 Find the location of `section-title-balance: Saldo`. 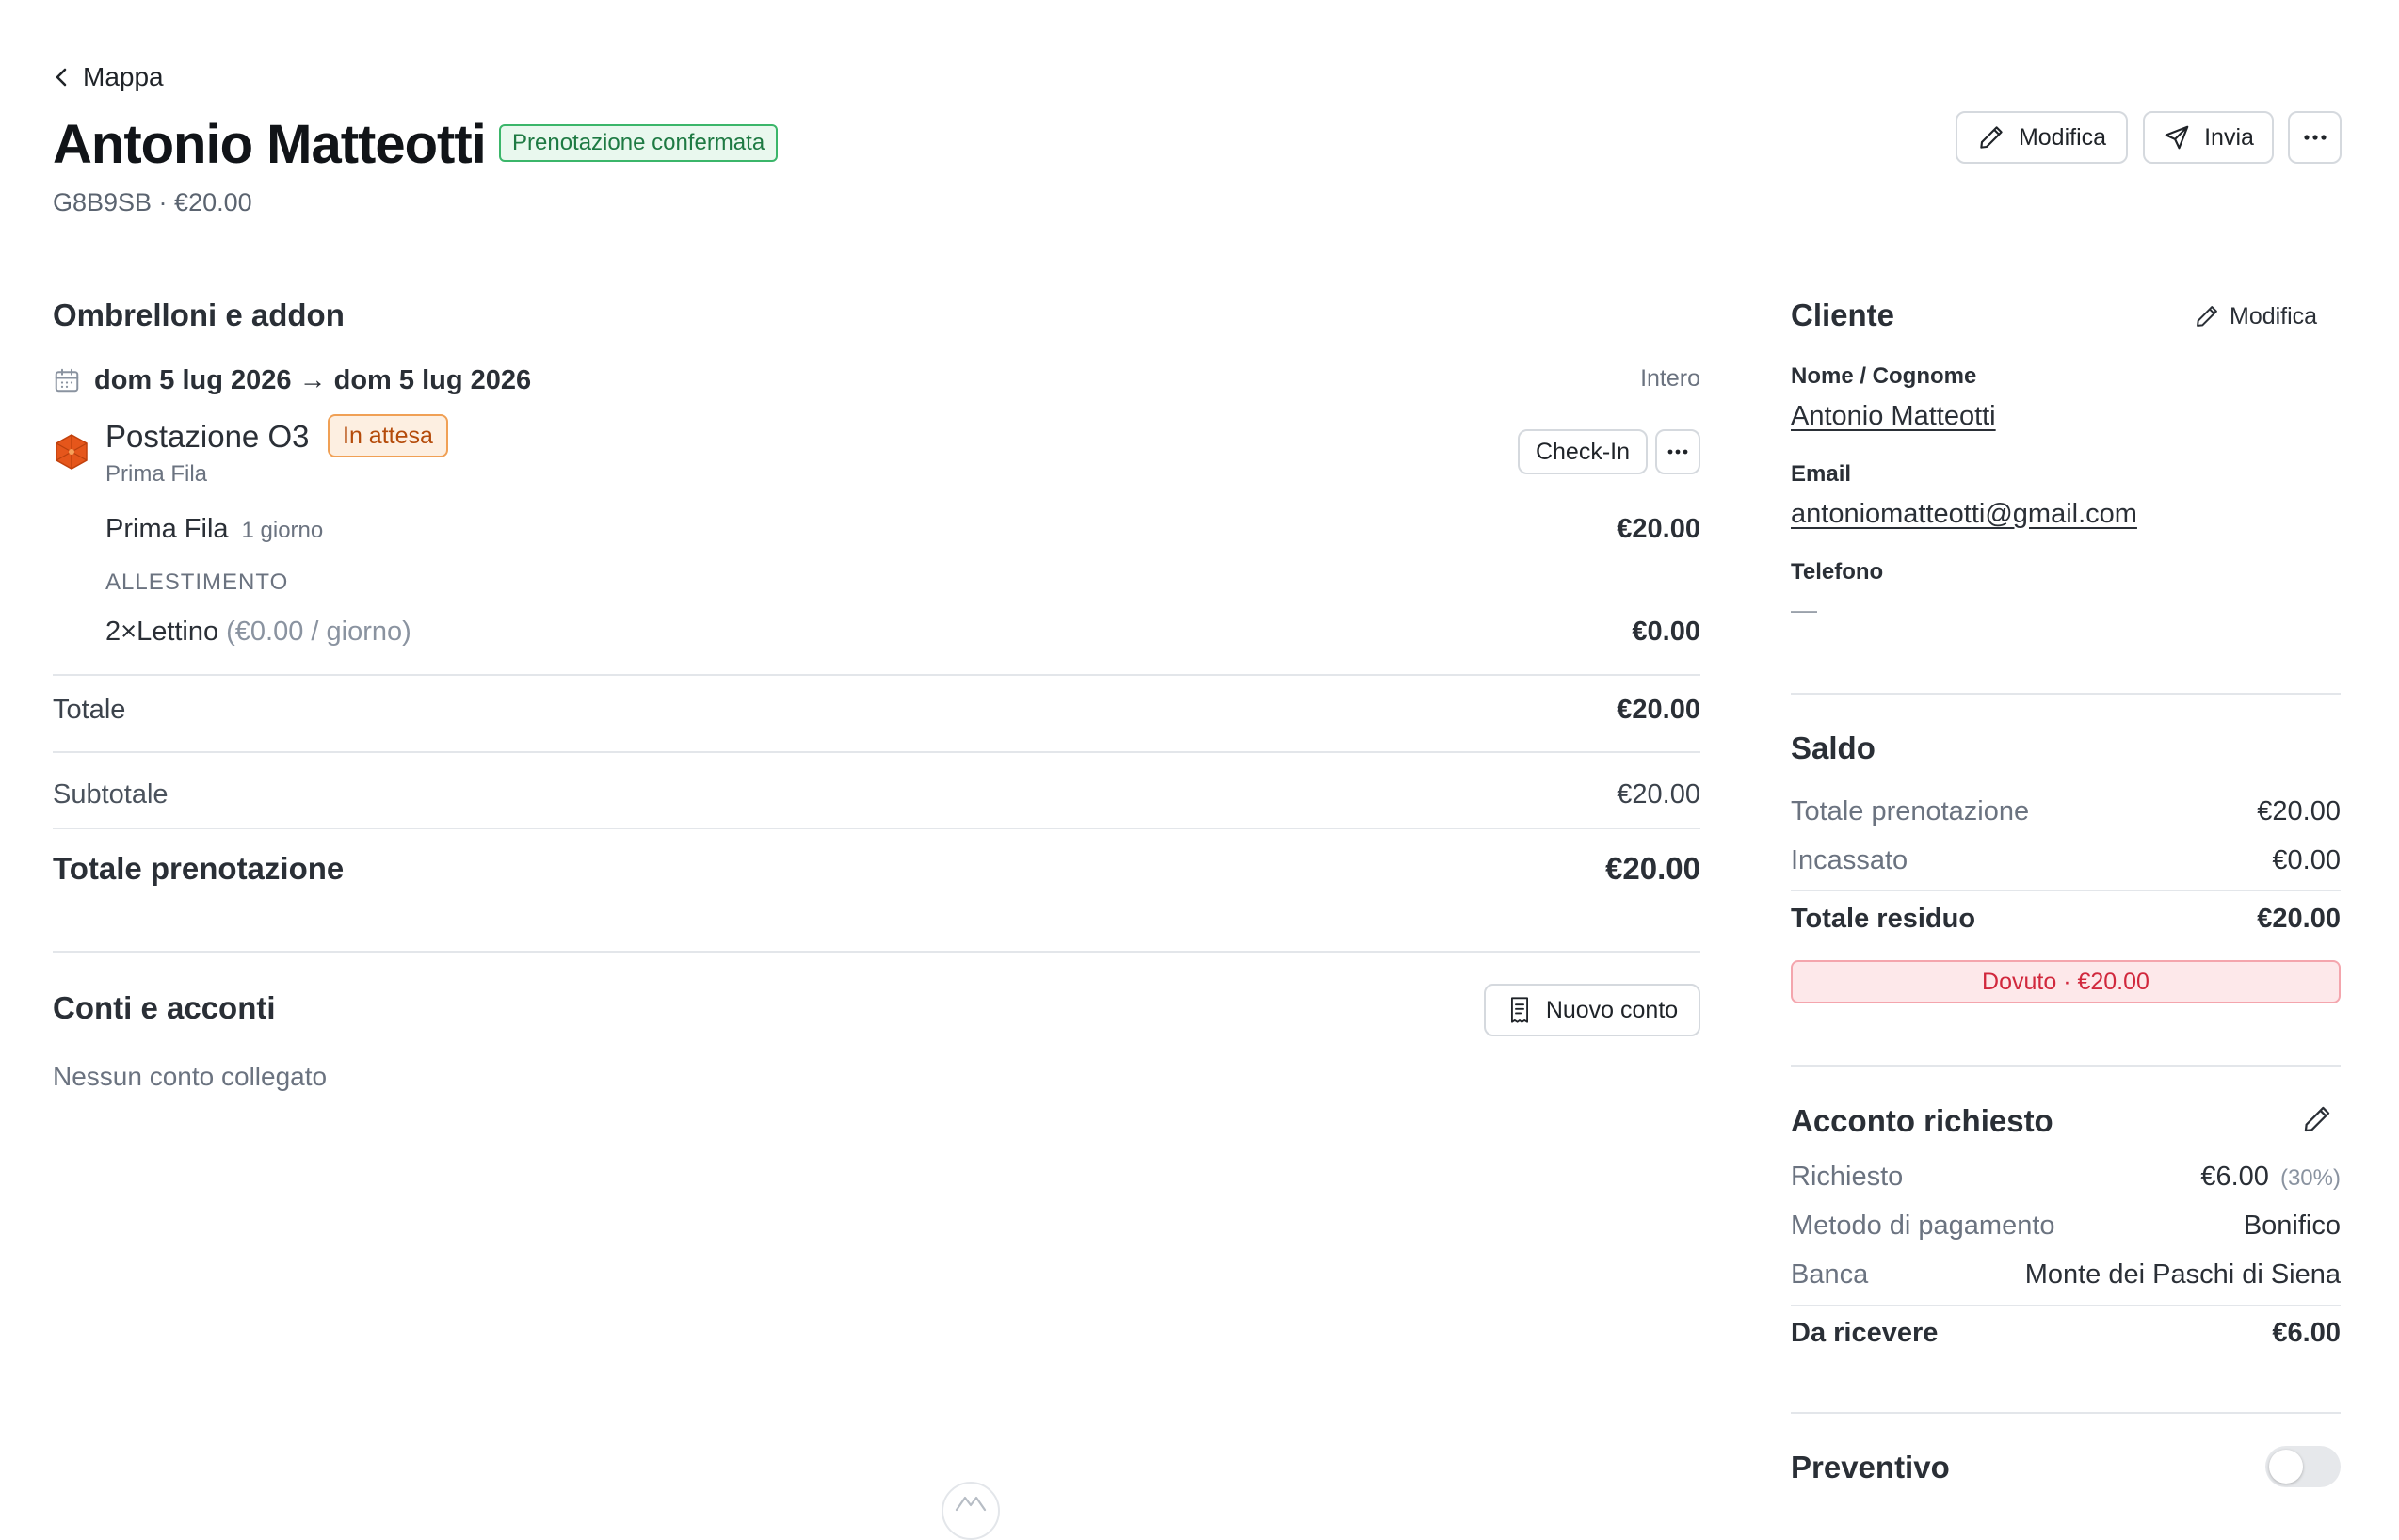

section-title-balance: Saldo is located at coordinates (1833, 747).